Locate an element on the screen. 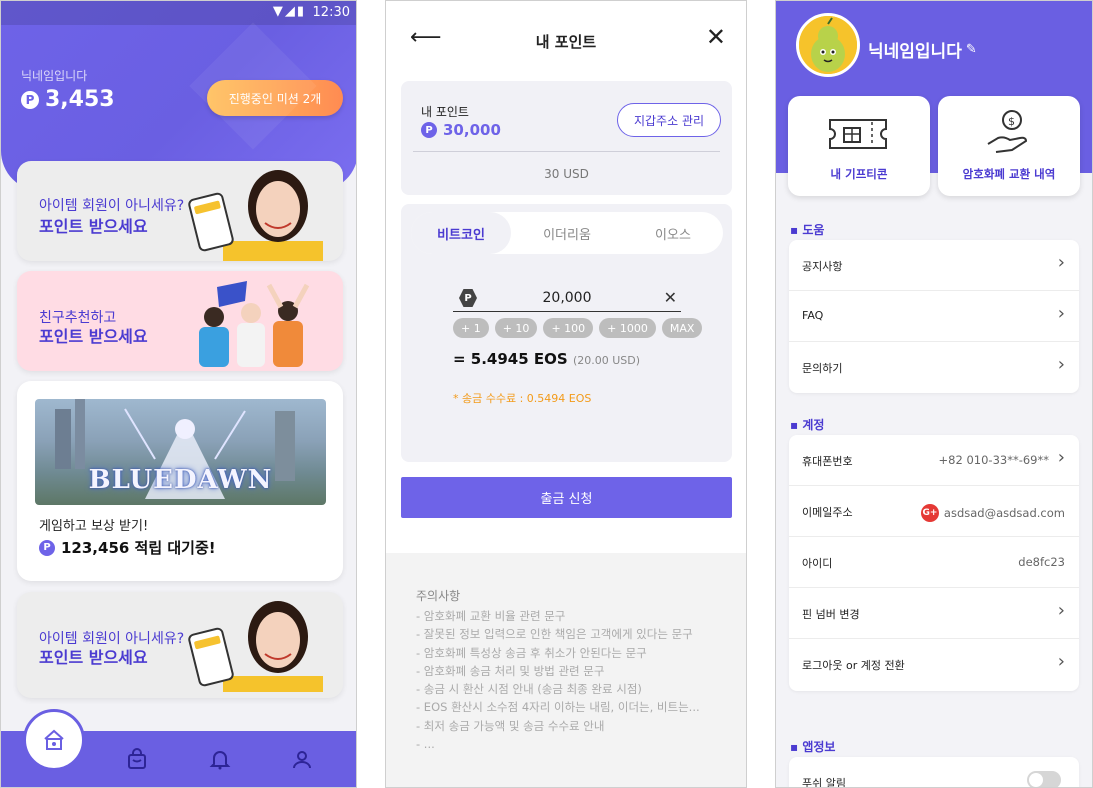 Image resolution: width=1093 pixels, height=788 pixels. row-label: 로그아웃 or 계정 전환 is located at coordinates (853, 665).